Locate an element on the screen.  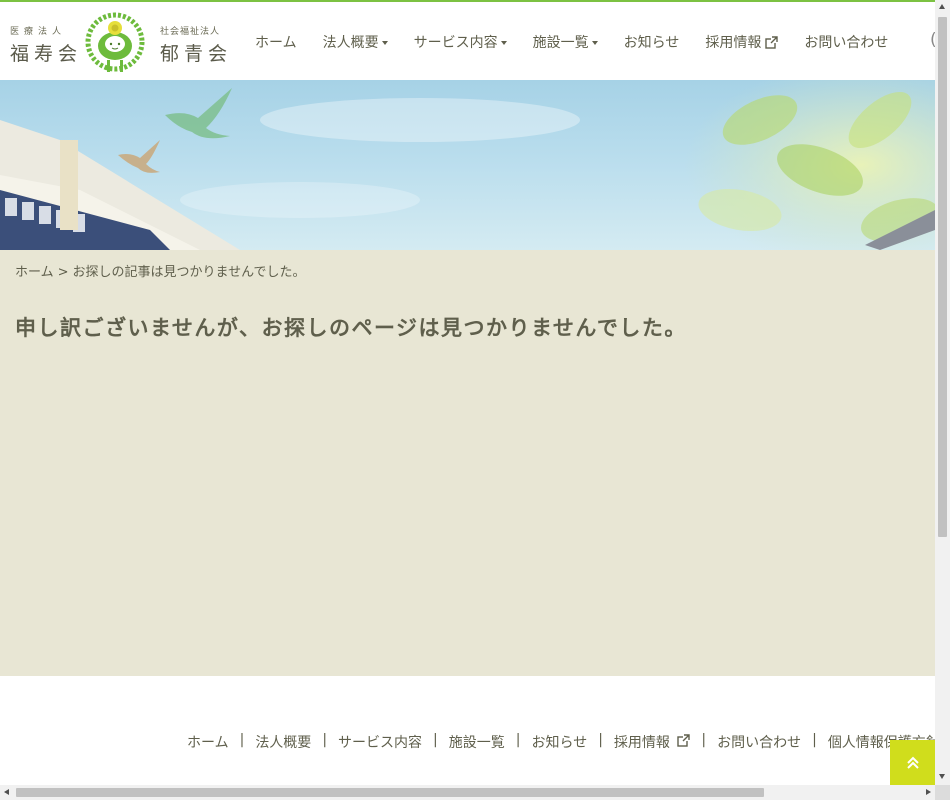
vertical-scroll-thumb is located at coordinates (942, 277).